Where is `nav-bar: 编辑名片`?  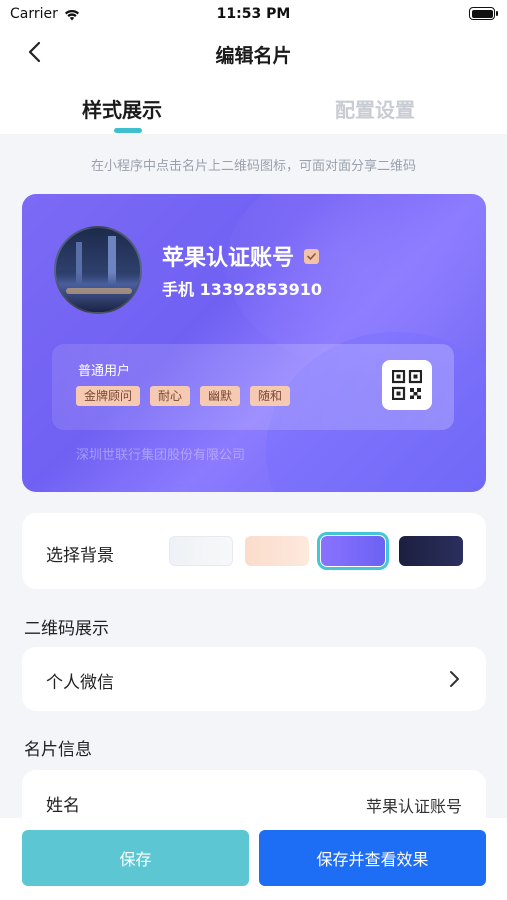 nav-bar: 编辑名片 is located at coordinates (253, 52).